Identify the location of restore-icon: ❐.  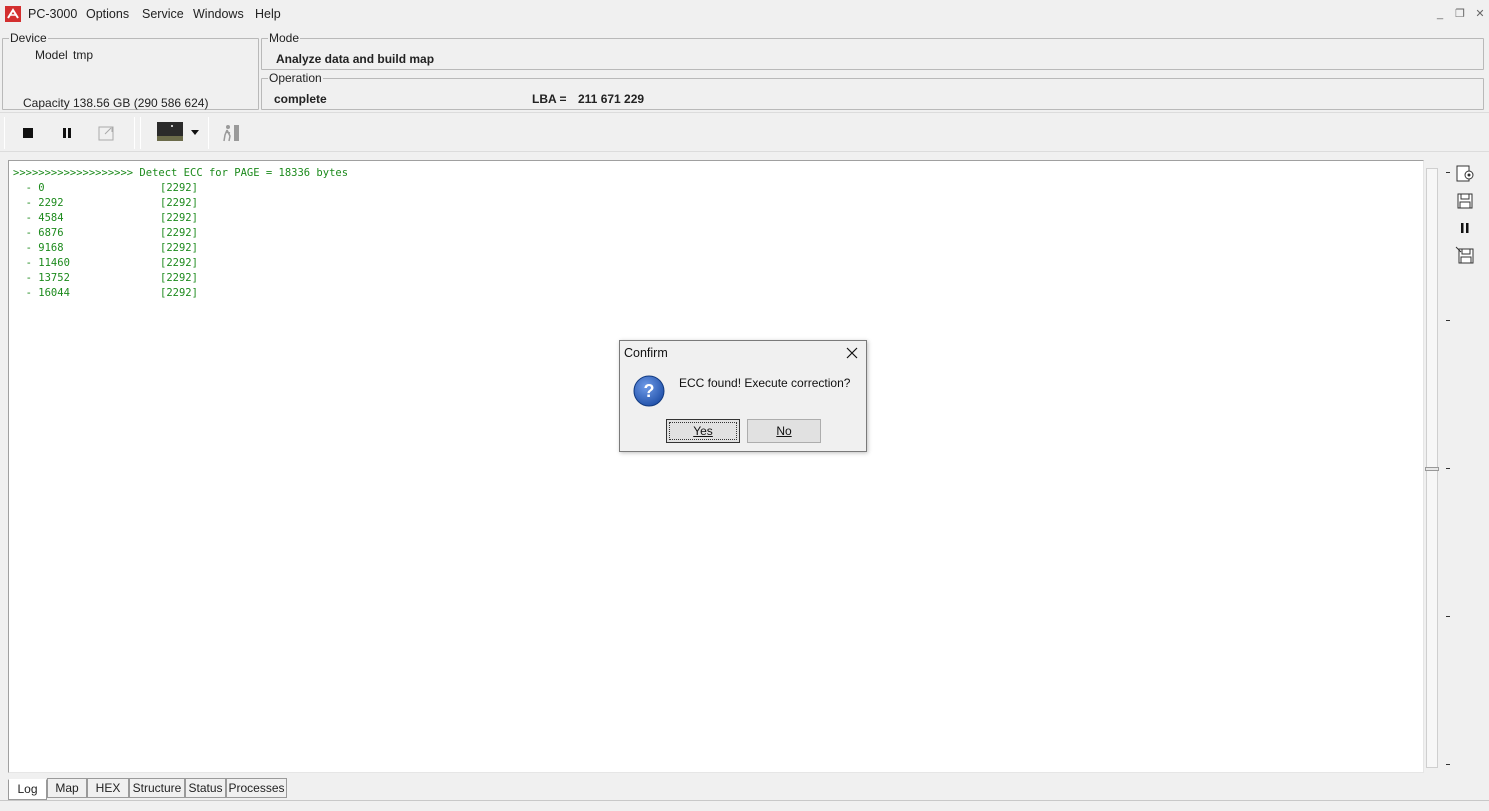
(1460, 14).